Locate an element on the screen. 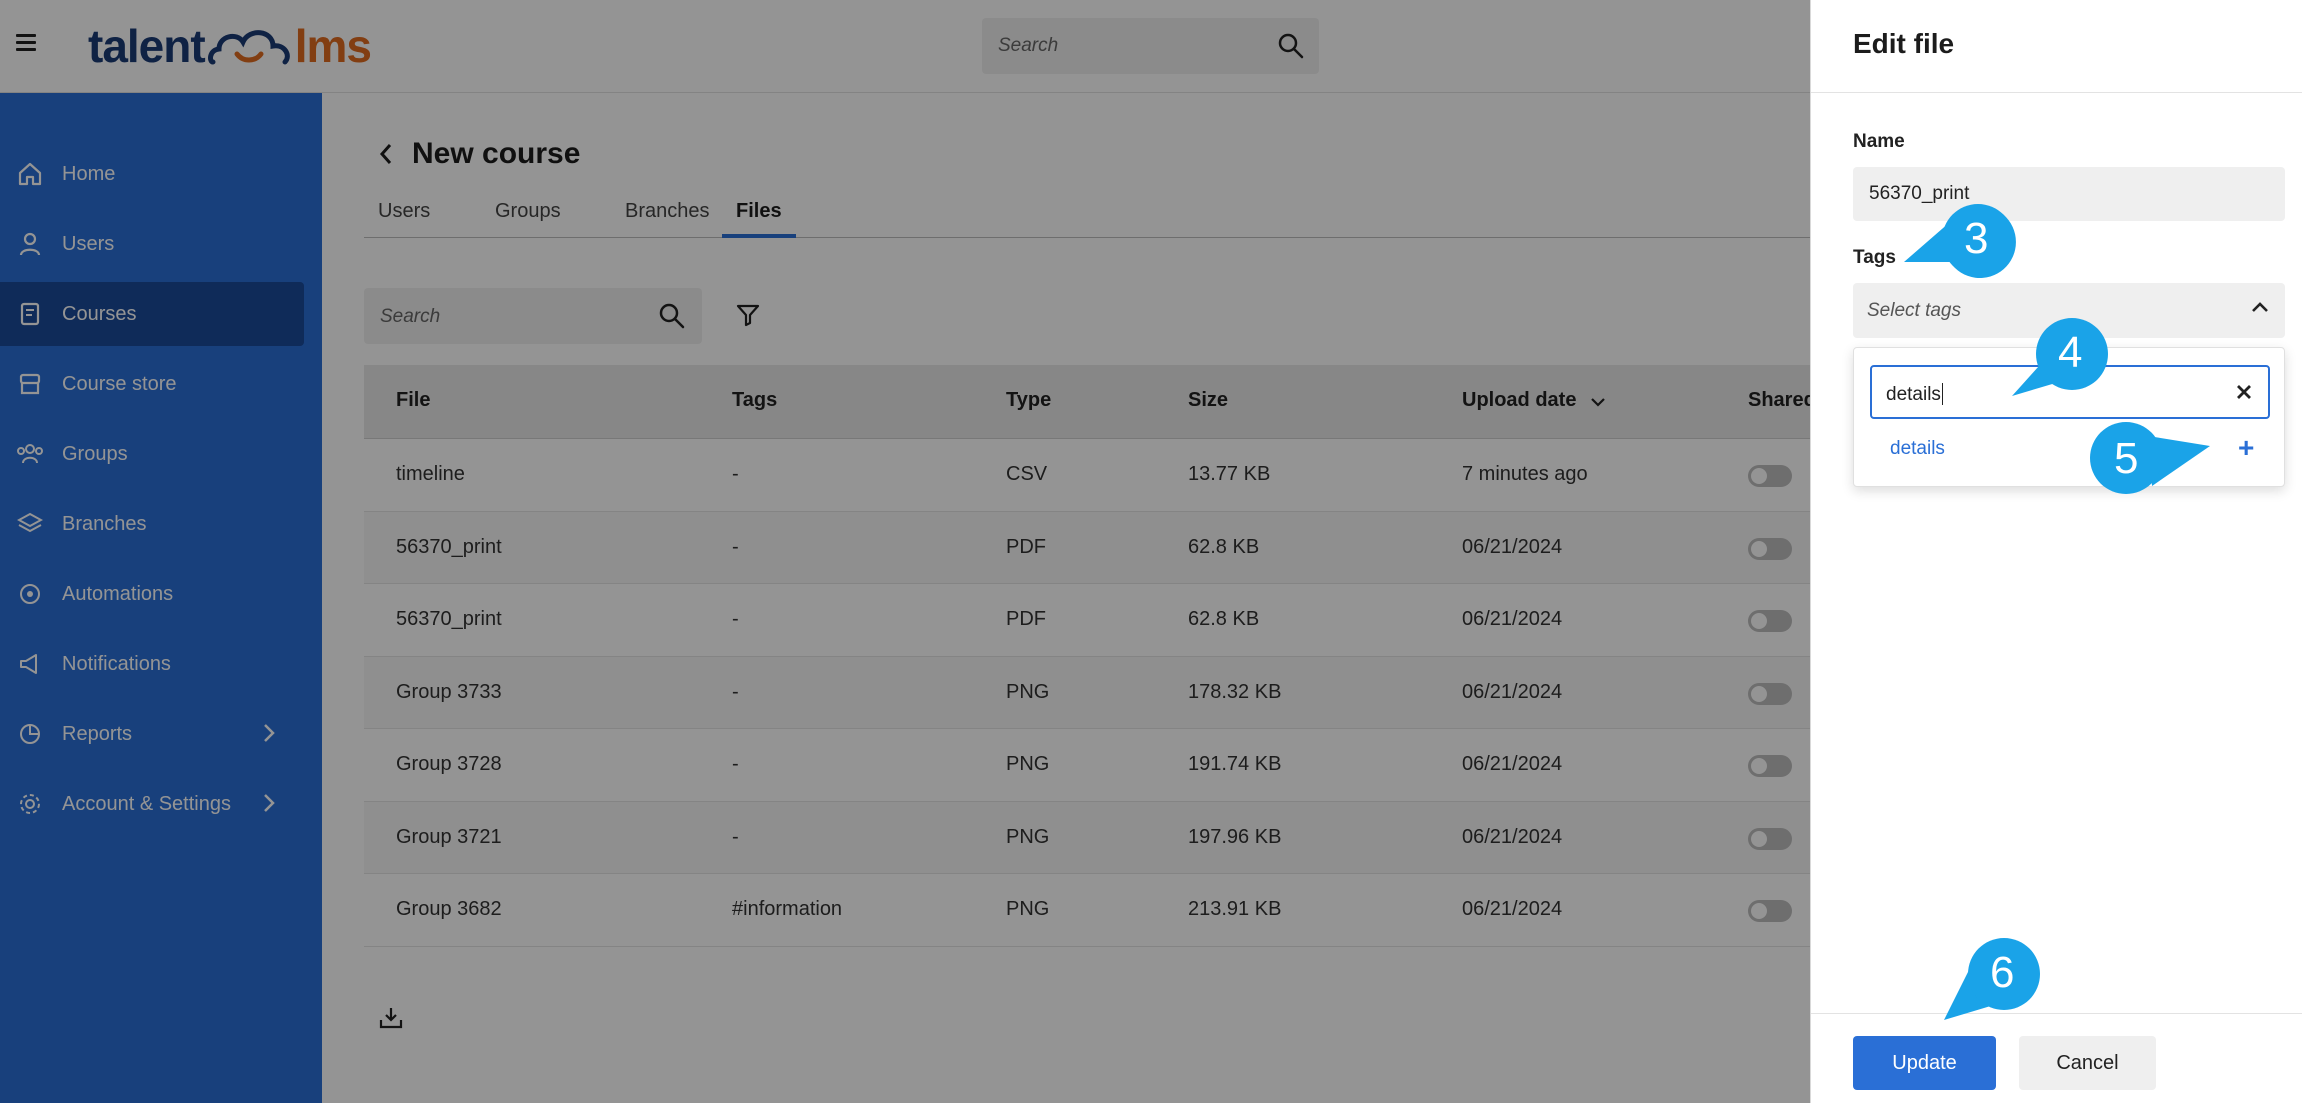 This screenshot has width=2302, height=1103. drawer-title: Edit file is located at coordinates (1904, 43).